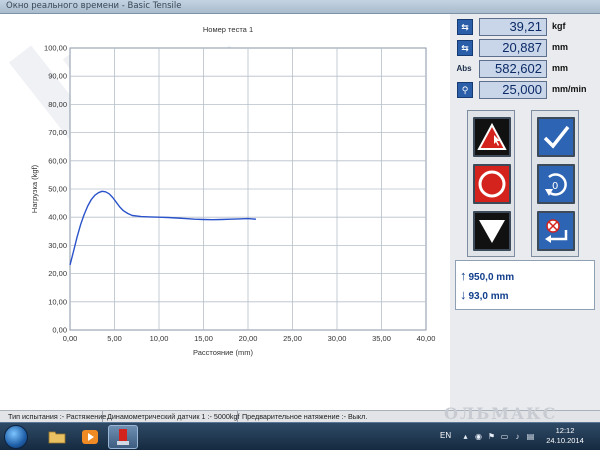 This screenshot has width=600, height=450. I want to click on media-player-taskbar-button, so click(90, 437).